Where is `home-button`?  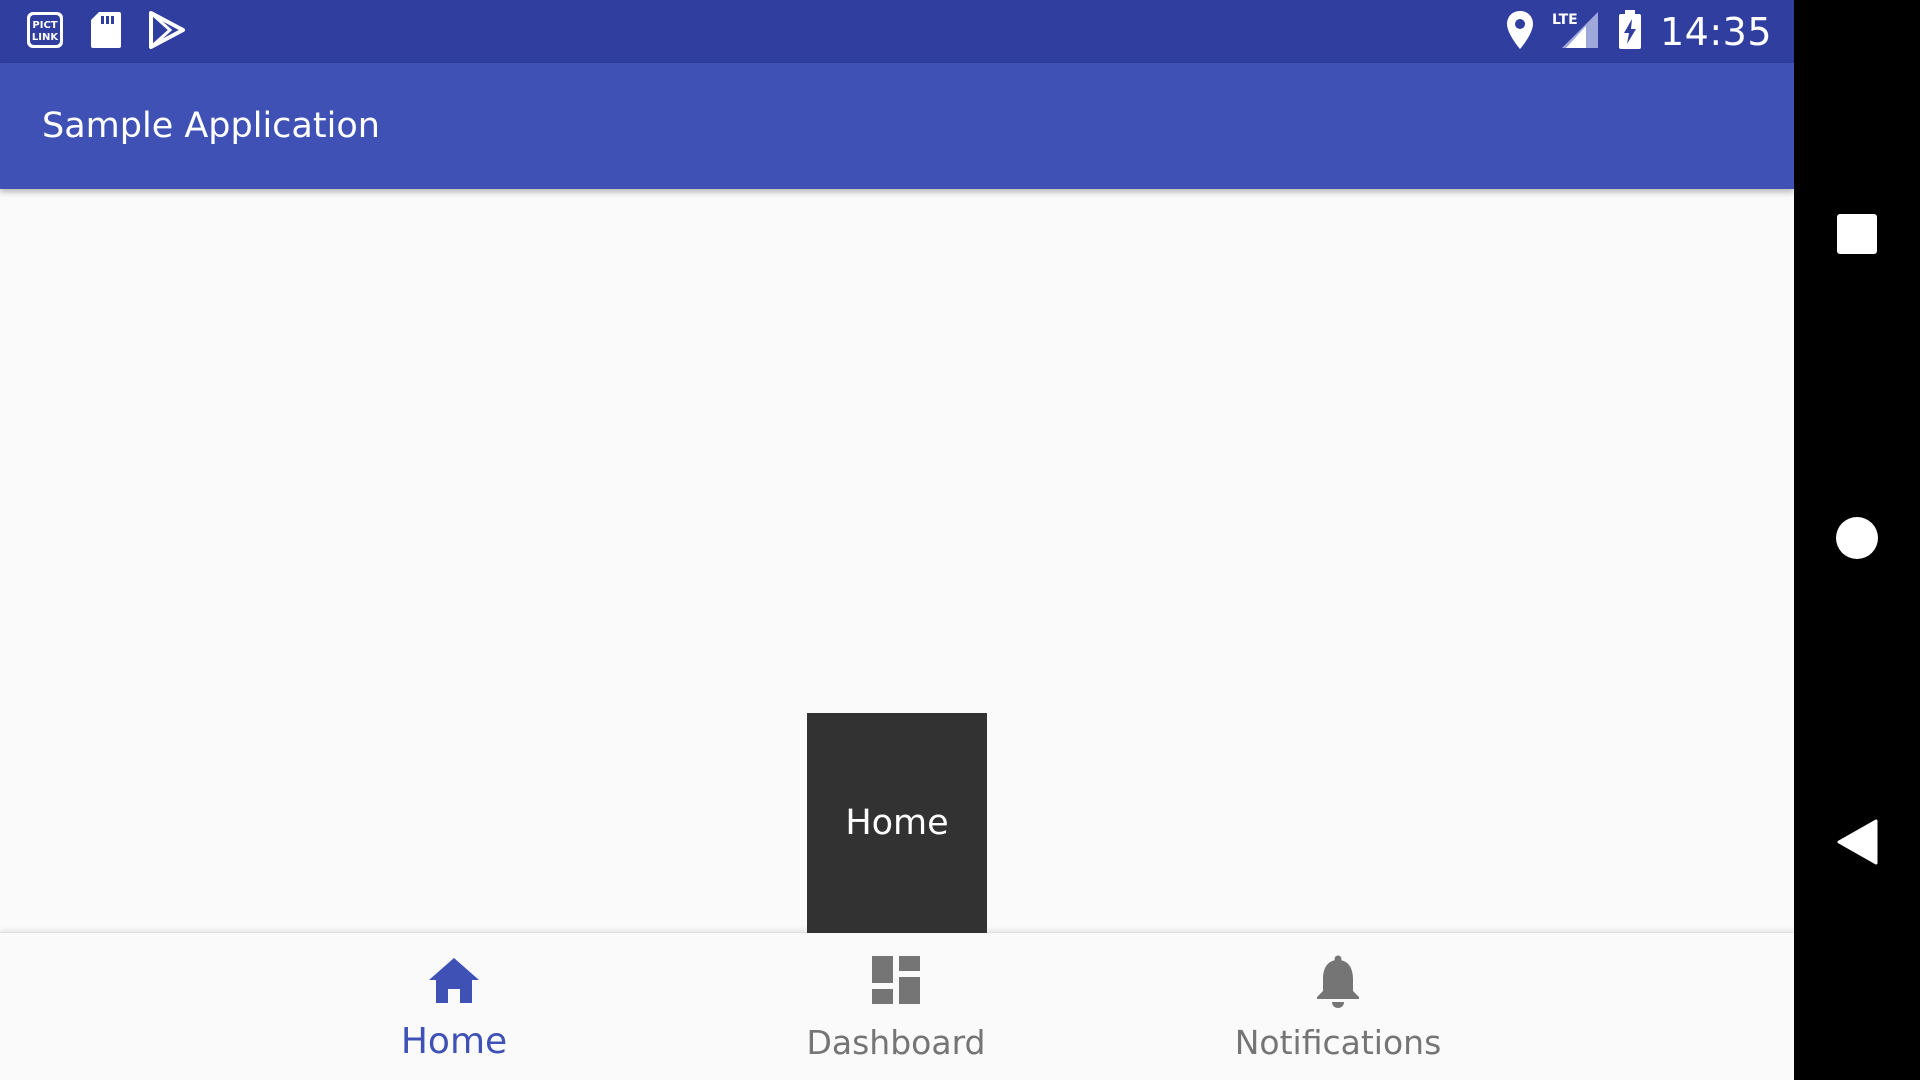 home-button is located at coordinates (1857, 540).